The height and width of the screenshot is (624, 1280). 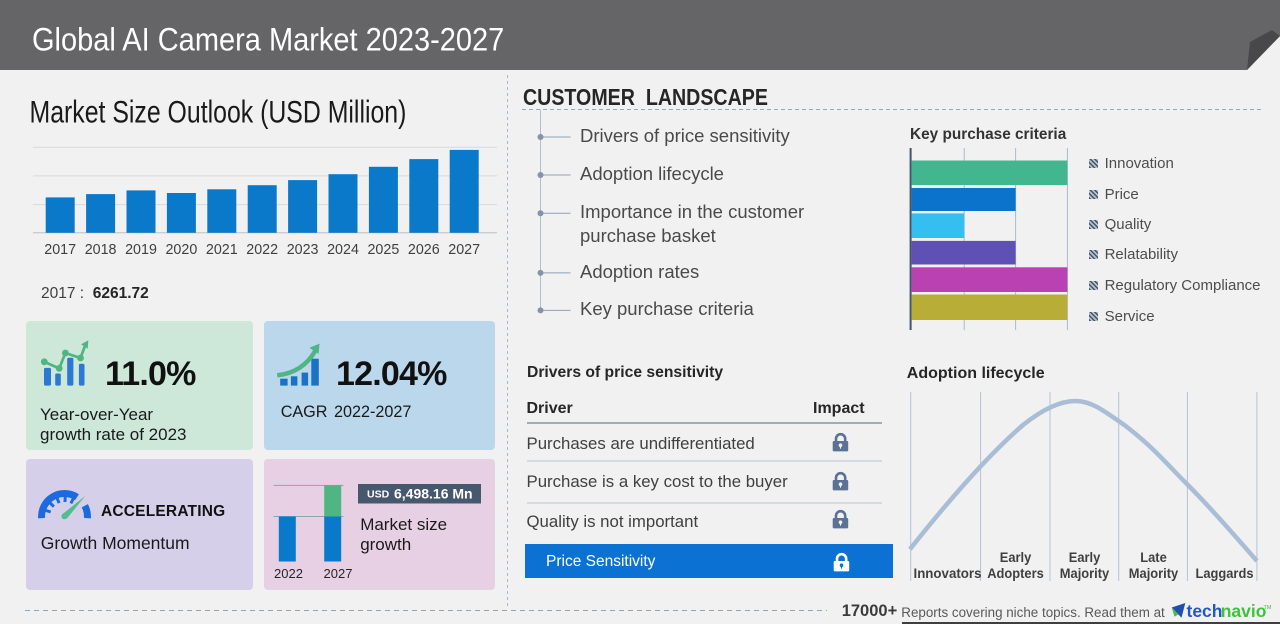 I want to click on svg-text: USD, so click(x=378, y=495).